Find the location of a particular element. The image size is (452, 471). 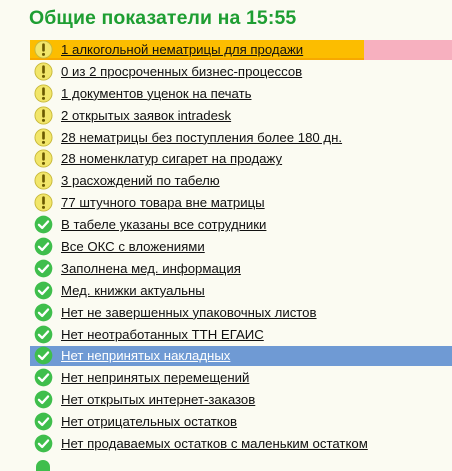

indicator-row: 3 расхождений по табелю is located at coordinates (226, 181).